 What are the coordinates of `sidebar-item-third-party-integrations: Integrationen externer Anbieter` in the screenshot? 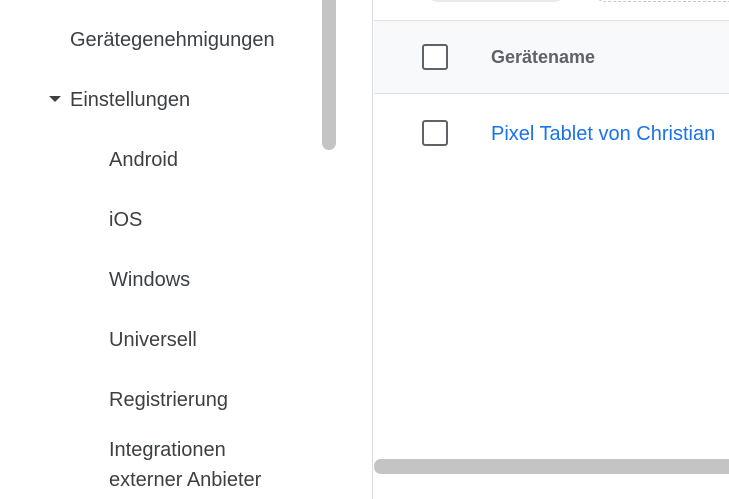 It's located at (204, 465).